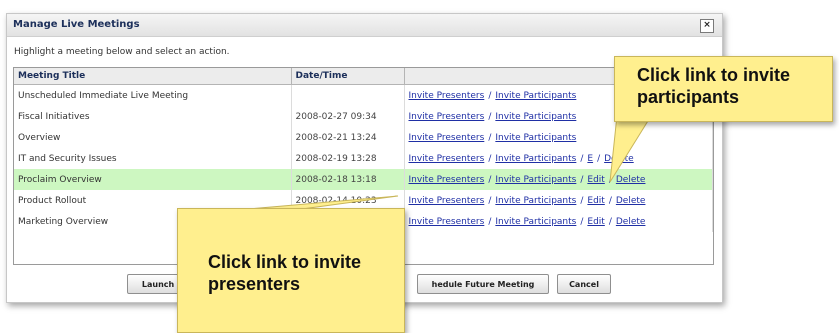  Describe the element at coordinates (364, 25) in the screenshot. I see `dialog-titlebar: Manage Live Meetings ×` at that location.